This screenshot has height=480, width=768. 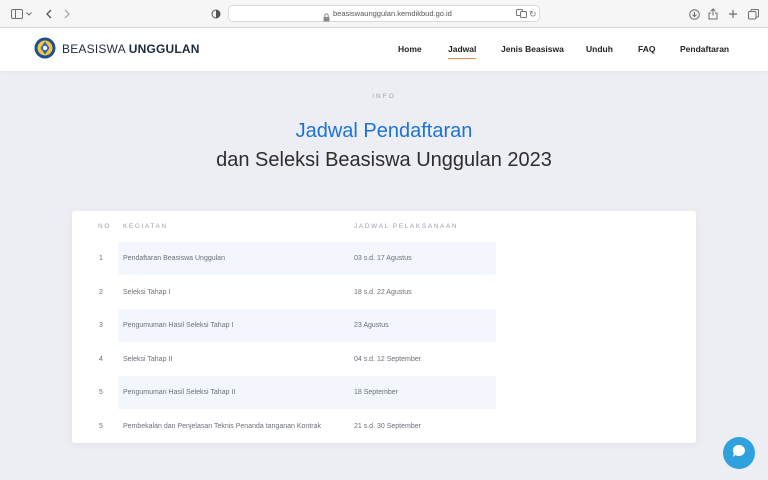 What do you see at coordinates (406, 226) in the screenshot?
I see `header-jadwal: JADWAL PELAKSANAAN` at bounding box center [406, 226].